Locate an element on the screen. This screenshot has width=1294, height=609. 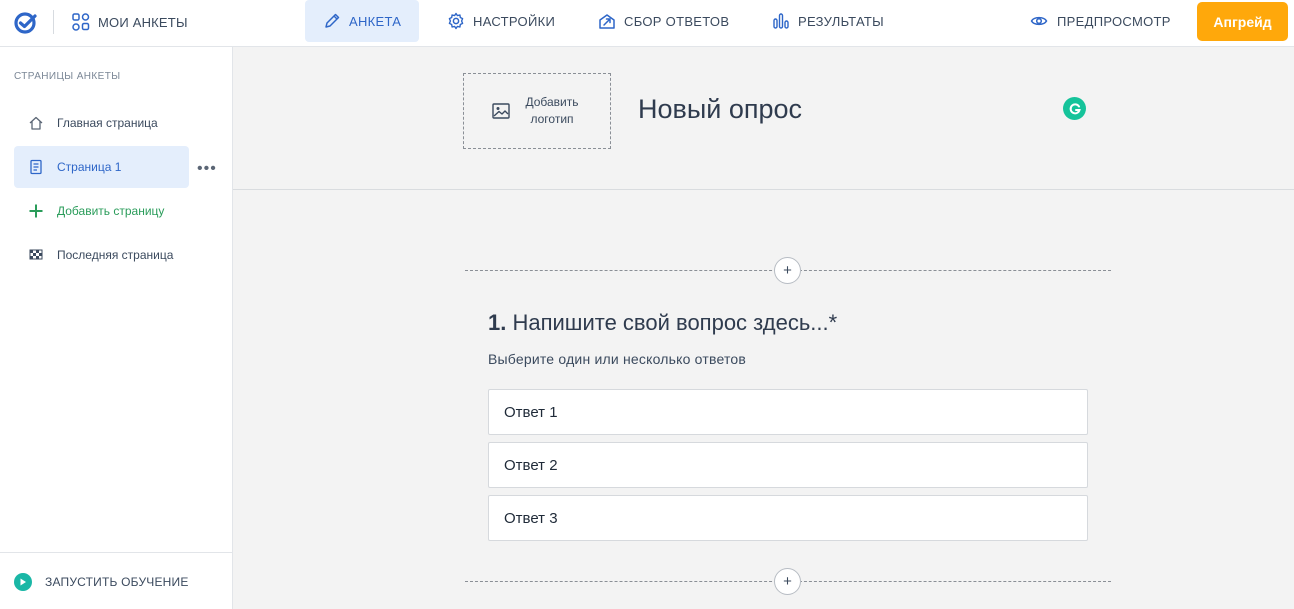
add-logo-button: Добавить логотип is located at coordinates (537, 111).